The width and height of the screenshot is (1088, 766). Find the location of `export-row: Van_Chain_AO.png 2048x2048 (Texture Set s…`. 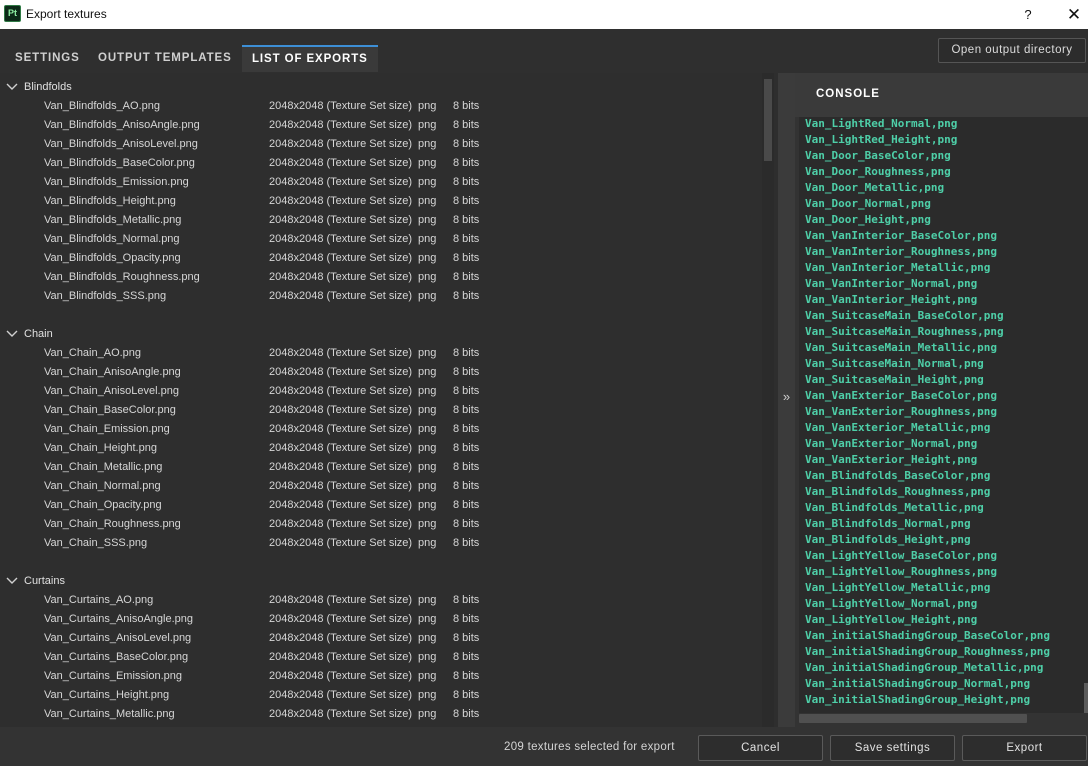

export-row: Van_Chain_AO.png 2048x2048 (Texture Set s… is located at coordinates (380, 353).